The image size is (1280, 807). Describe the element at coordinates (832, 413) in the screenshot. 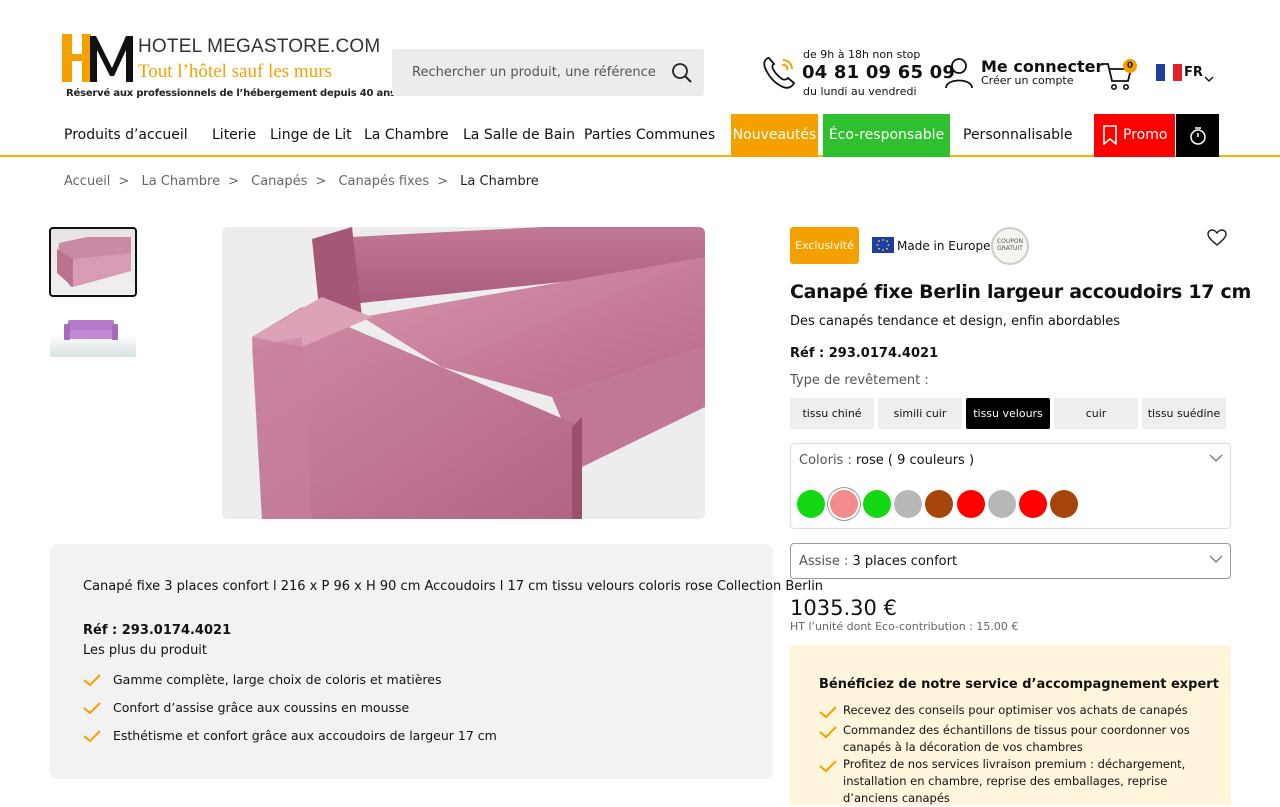

I see `option-tissu-chine: tissu chiné` at that location.